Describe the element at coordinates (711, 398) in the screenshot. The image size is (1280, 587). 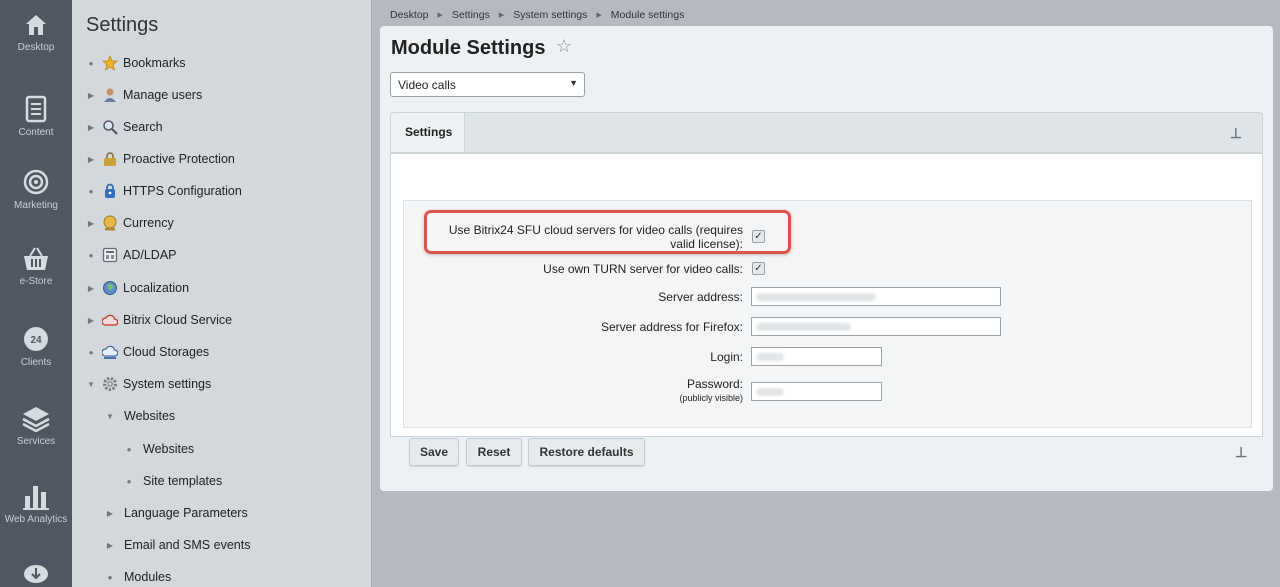
I see `password-hint: (publicly visible)` at that location.